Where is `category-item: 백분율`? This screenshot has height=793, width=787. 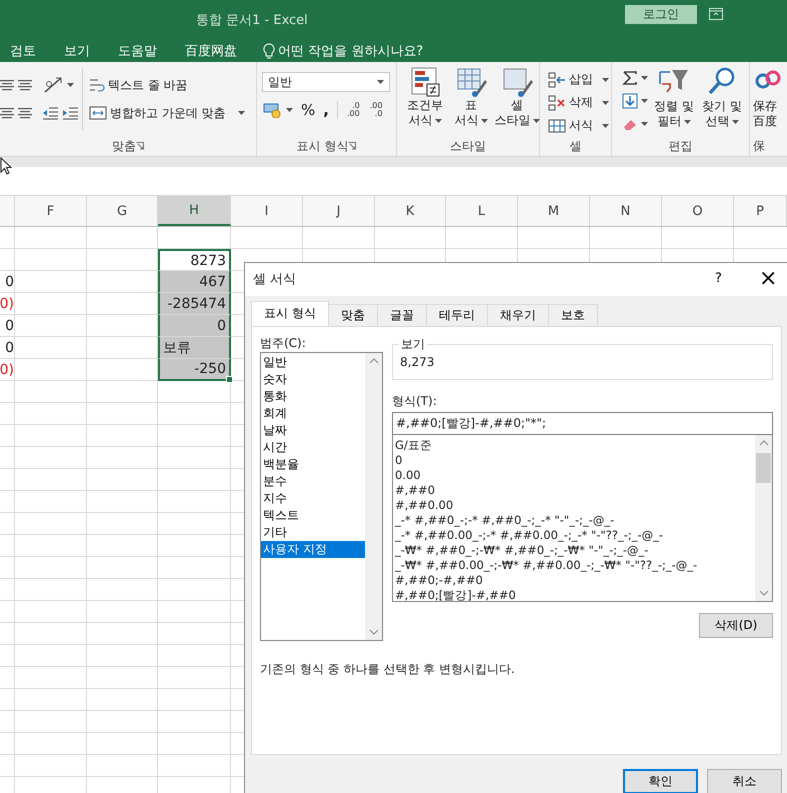 category-item: 백분율 is located at coordinates (313, 464).